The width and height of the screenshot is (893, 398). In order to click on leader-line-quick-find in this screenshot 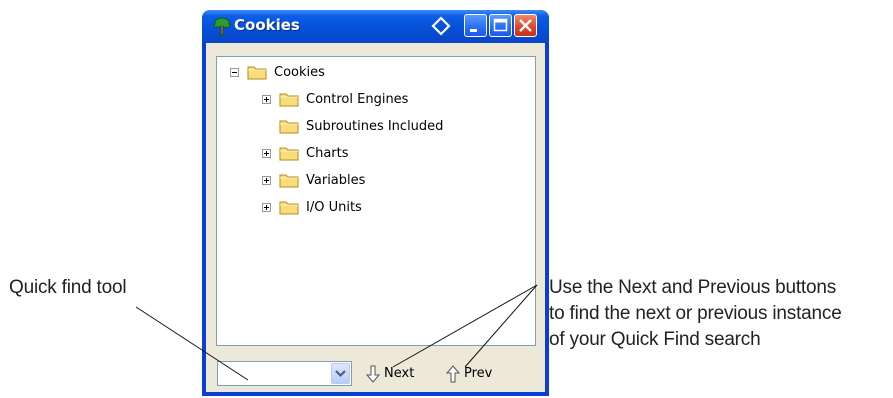, I will do `click(192, 343)`.